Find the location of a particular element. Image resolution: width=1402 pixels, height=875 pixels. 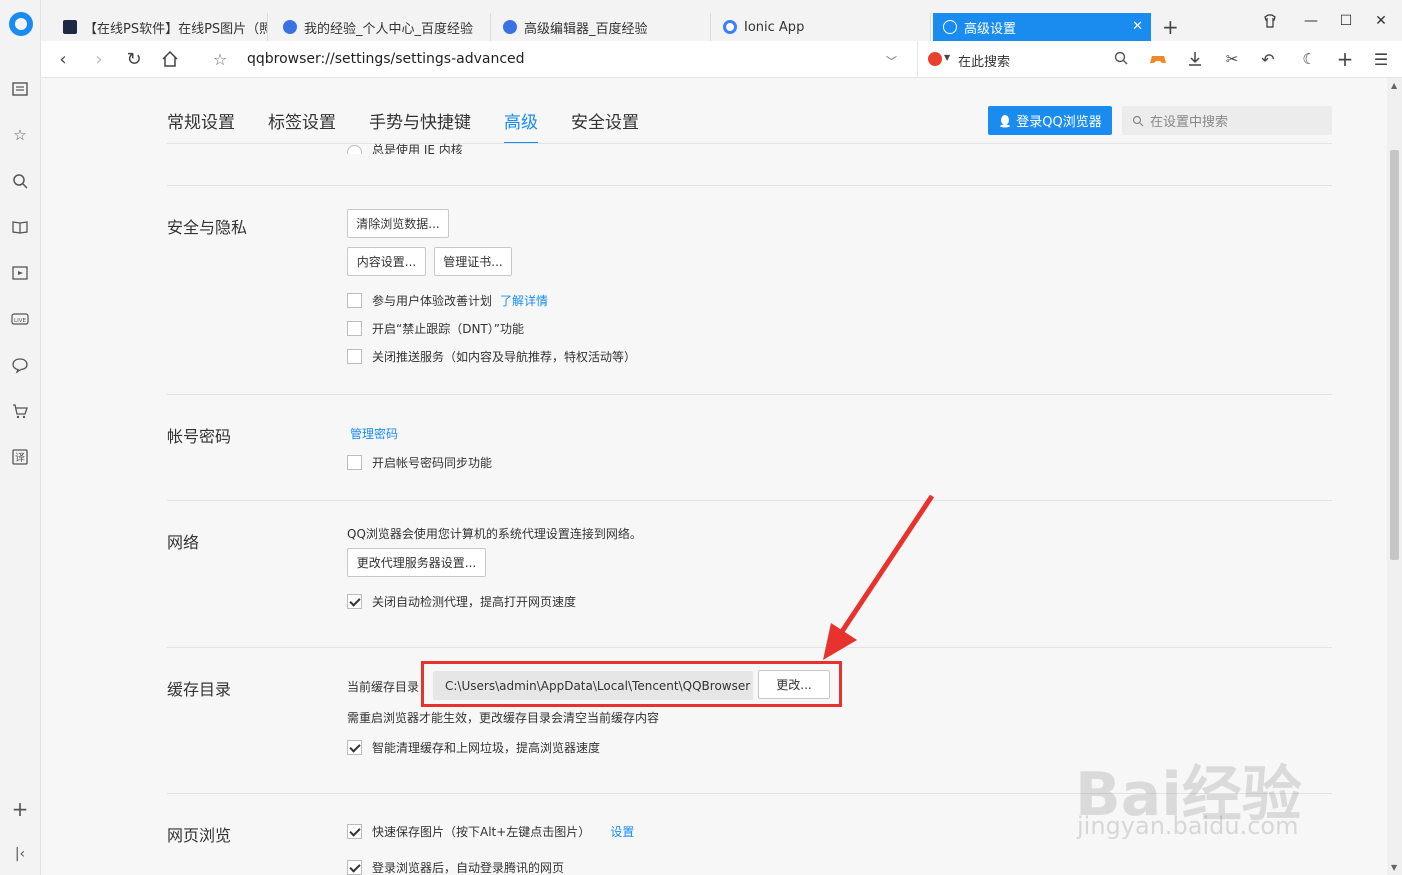

dnt-option: 开启“禁止跟踪（DNT）”功能 is located at coordinates (435, 328).